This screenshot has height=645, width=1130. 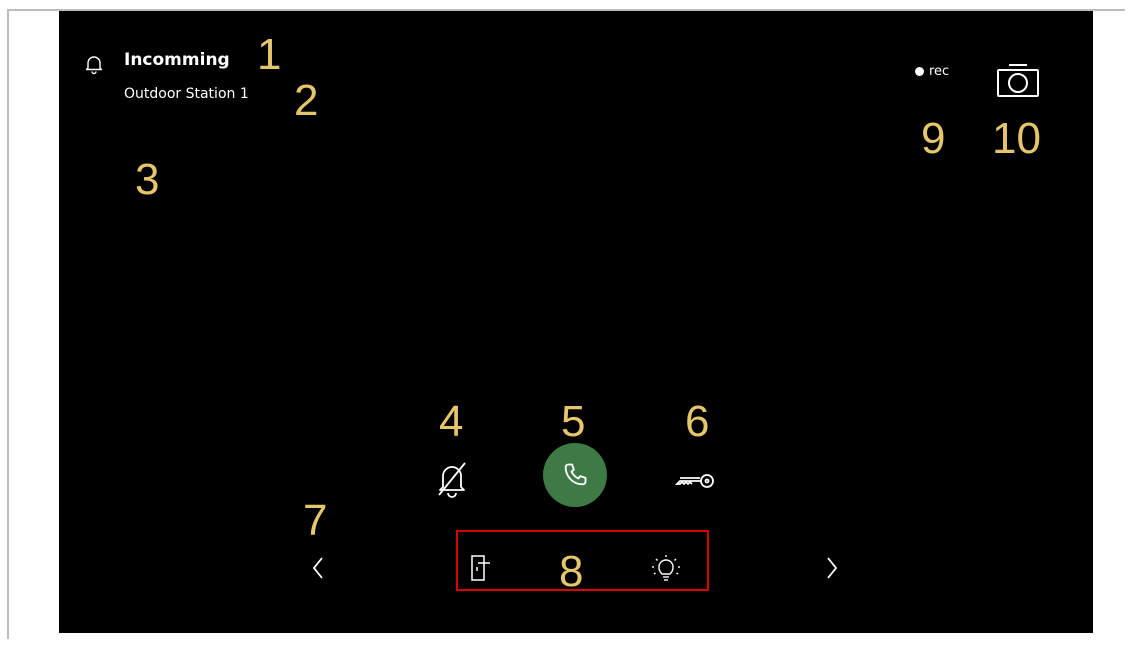 I want to click on phone-icon, so click(x=575, y=474).